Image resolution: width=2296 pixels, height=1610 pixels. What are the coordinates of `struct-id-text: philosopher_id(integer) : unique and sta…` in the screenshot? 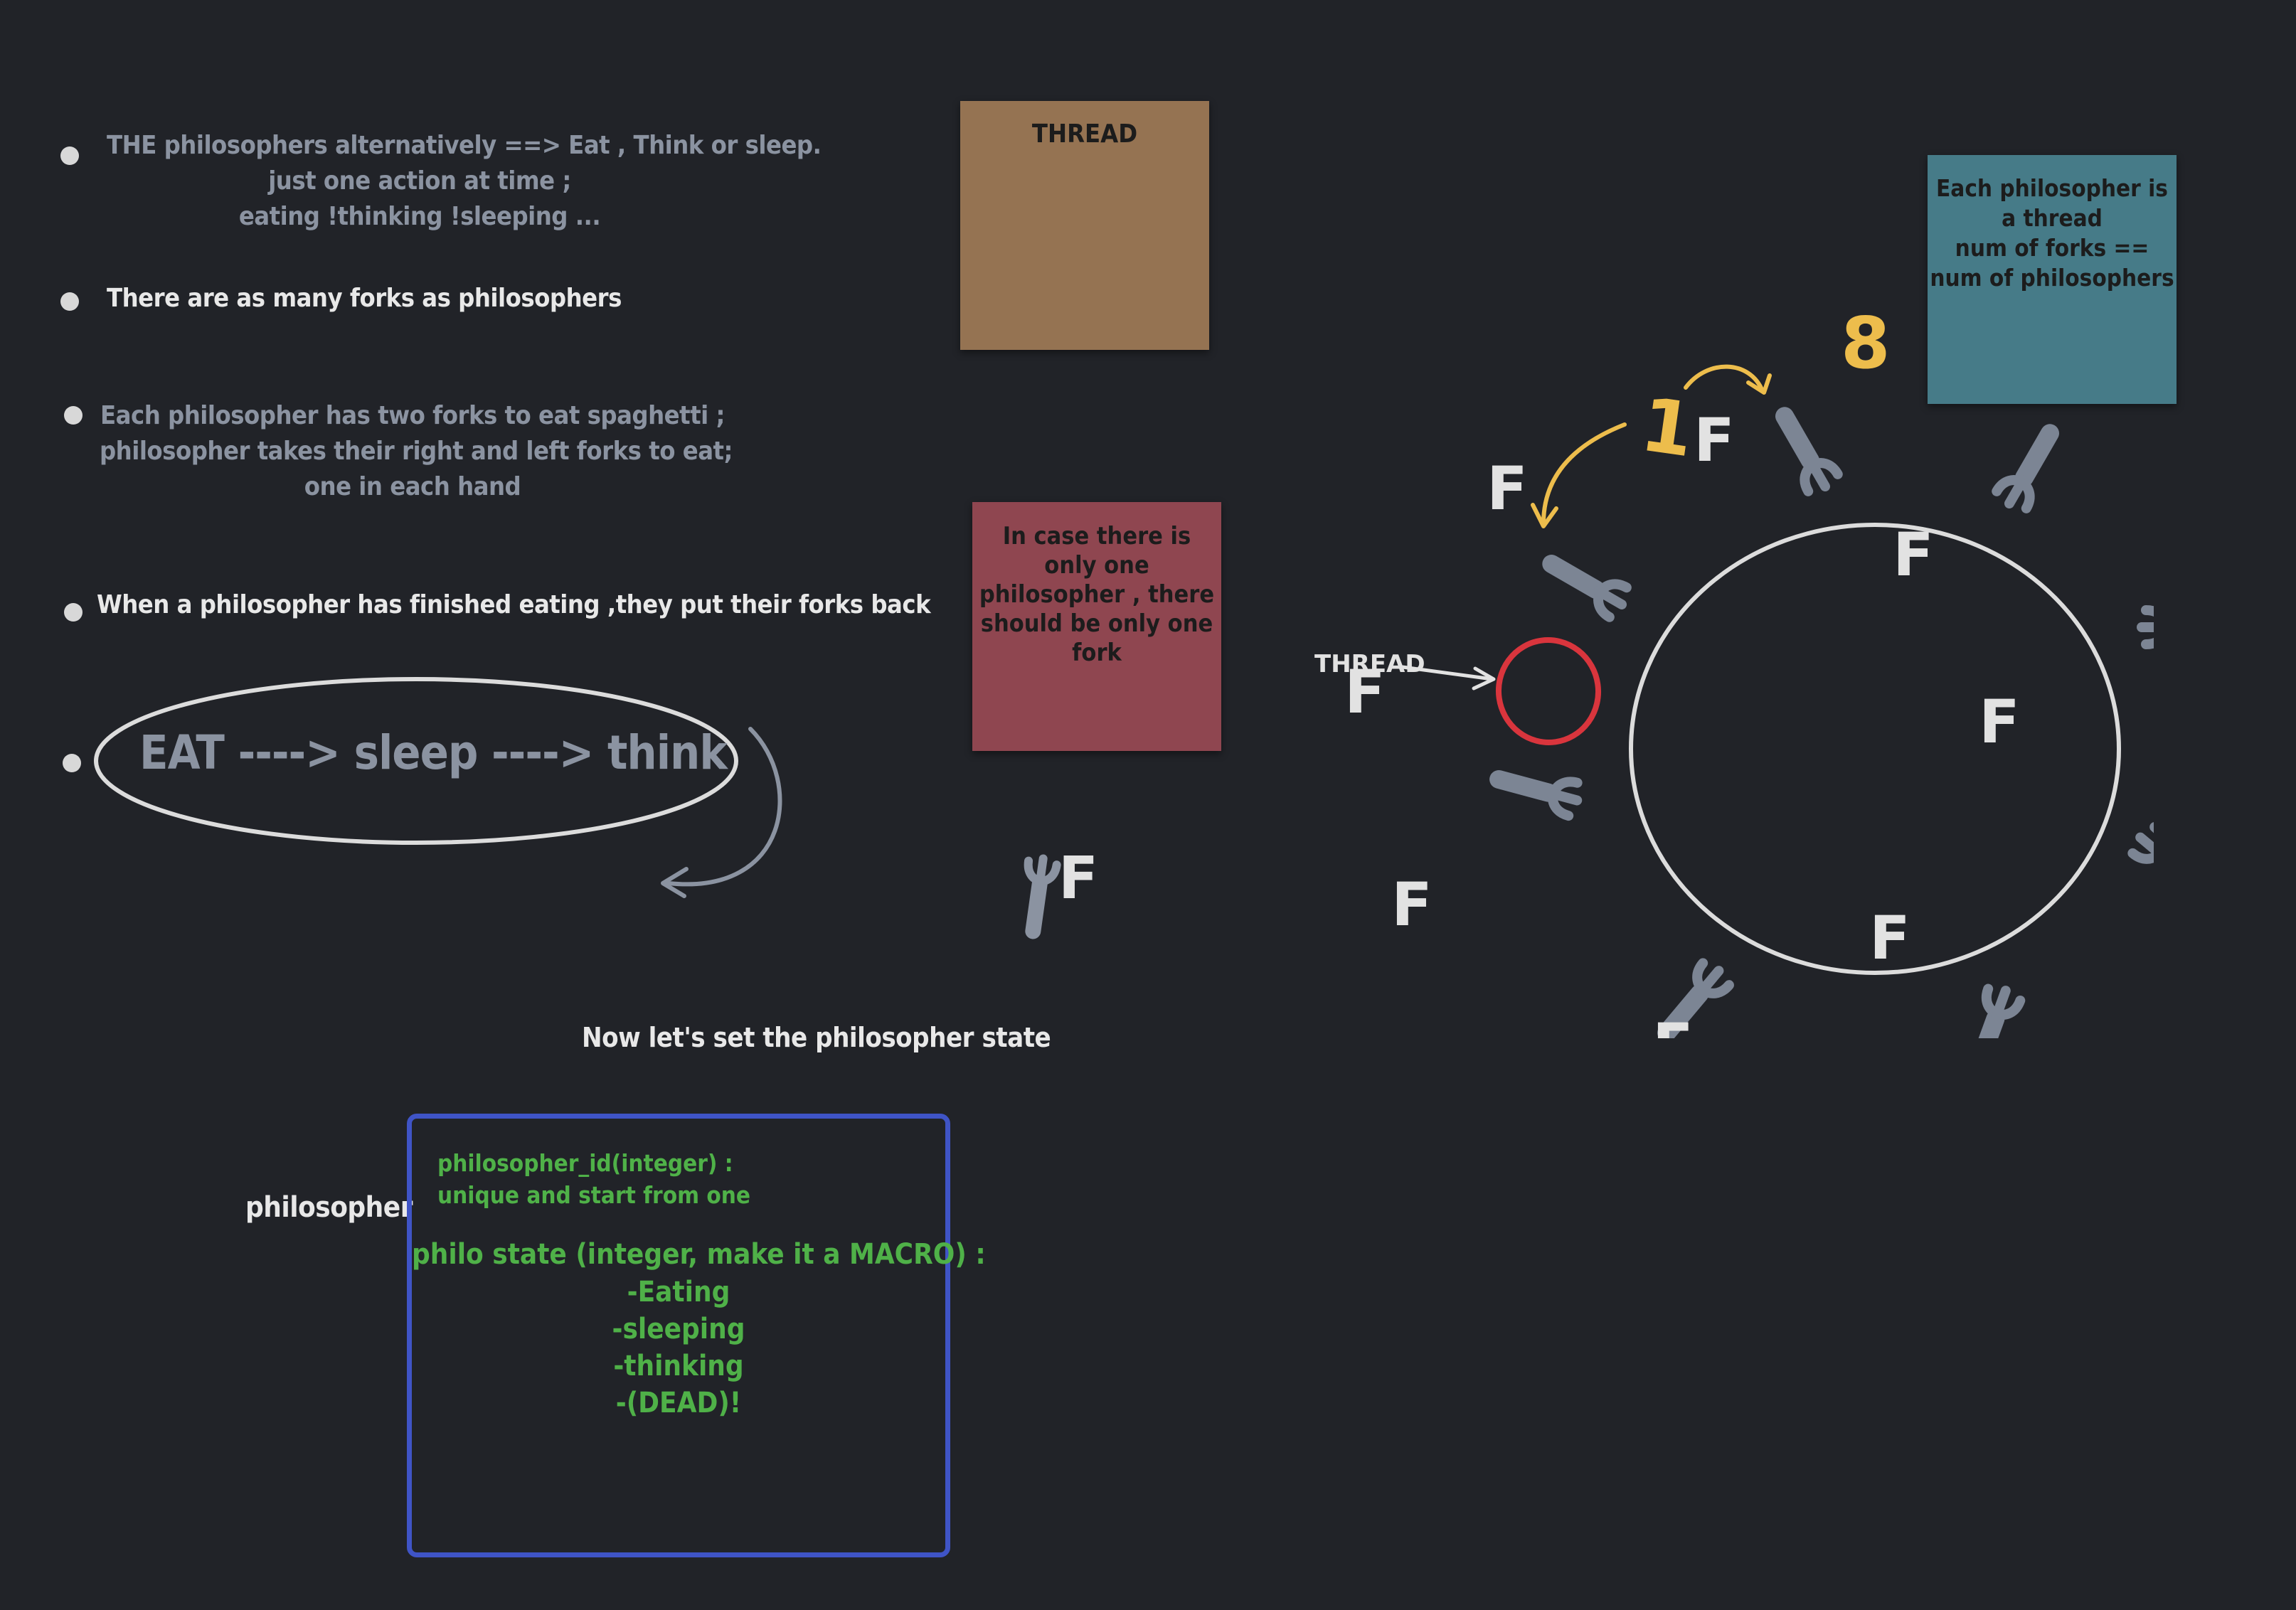 It's located at (594, 1179).